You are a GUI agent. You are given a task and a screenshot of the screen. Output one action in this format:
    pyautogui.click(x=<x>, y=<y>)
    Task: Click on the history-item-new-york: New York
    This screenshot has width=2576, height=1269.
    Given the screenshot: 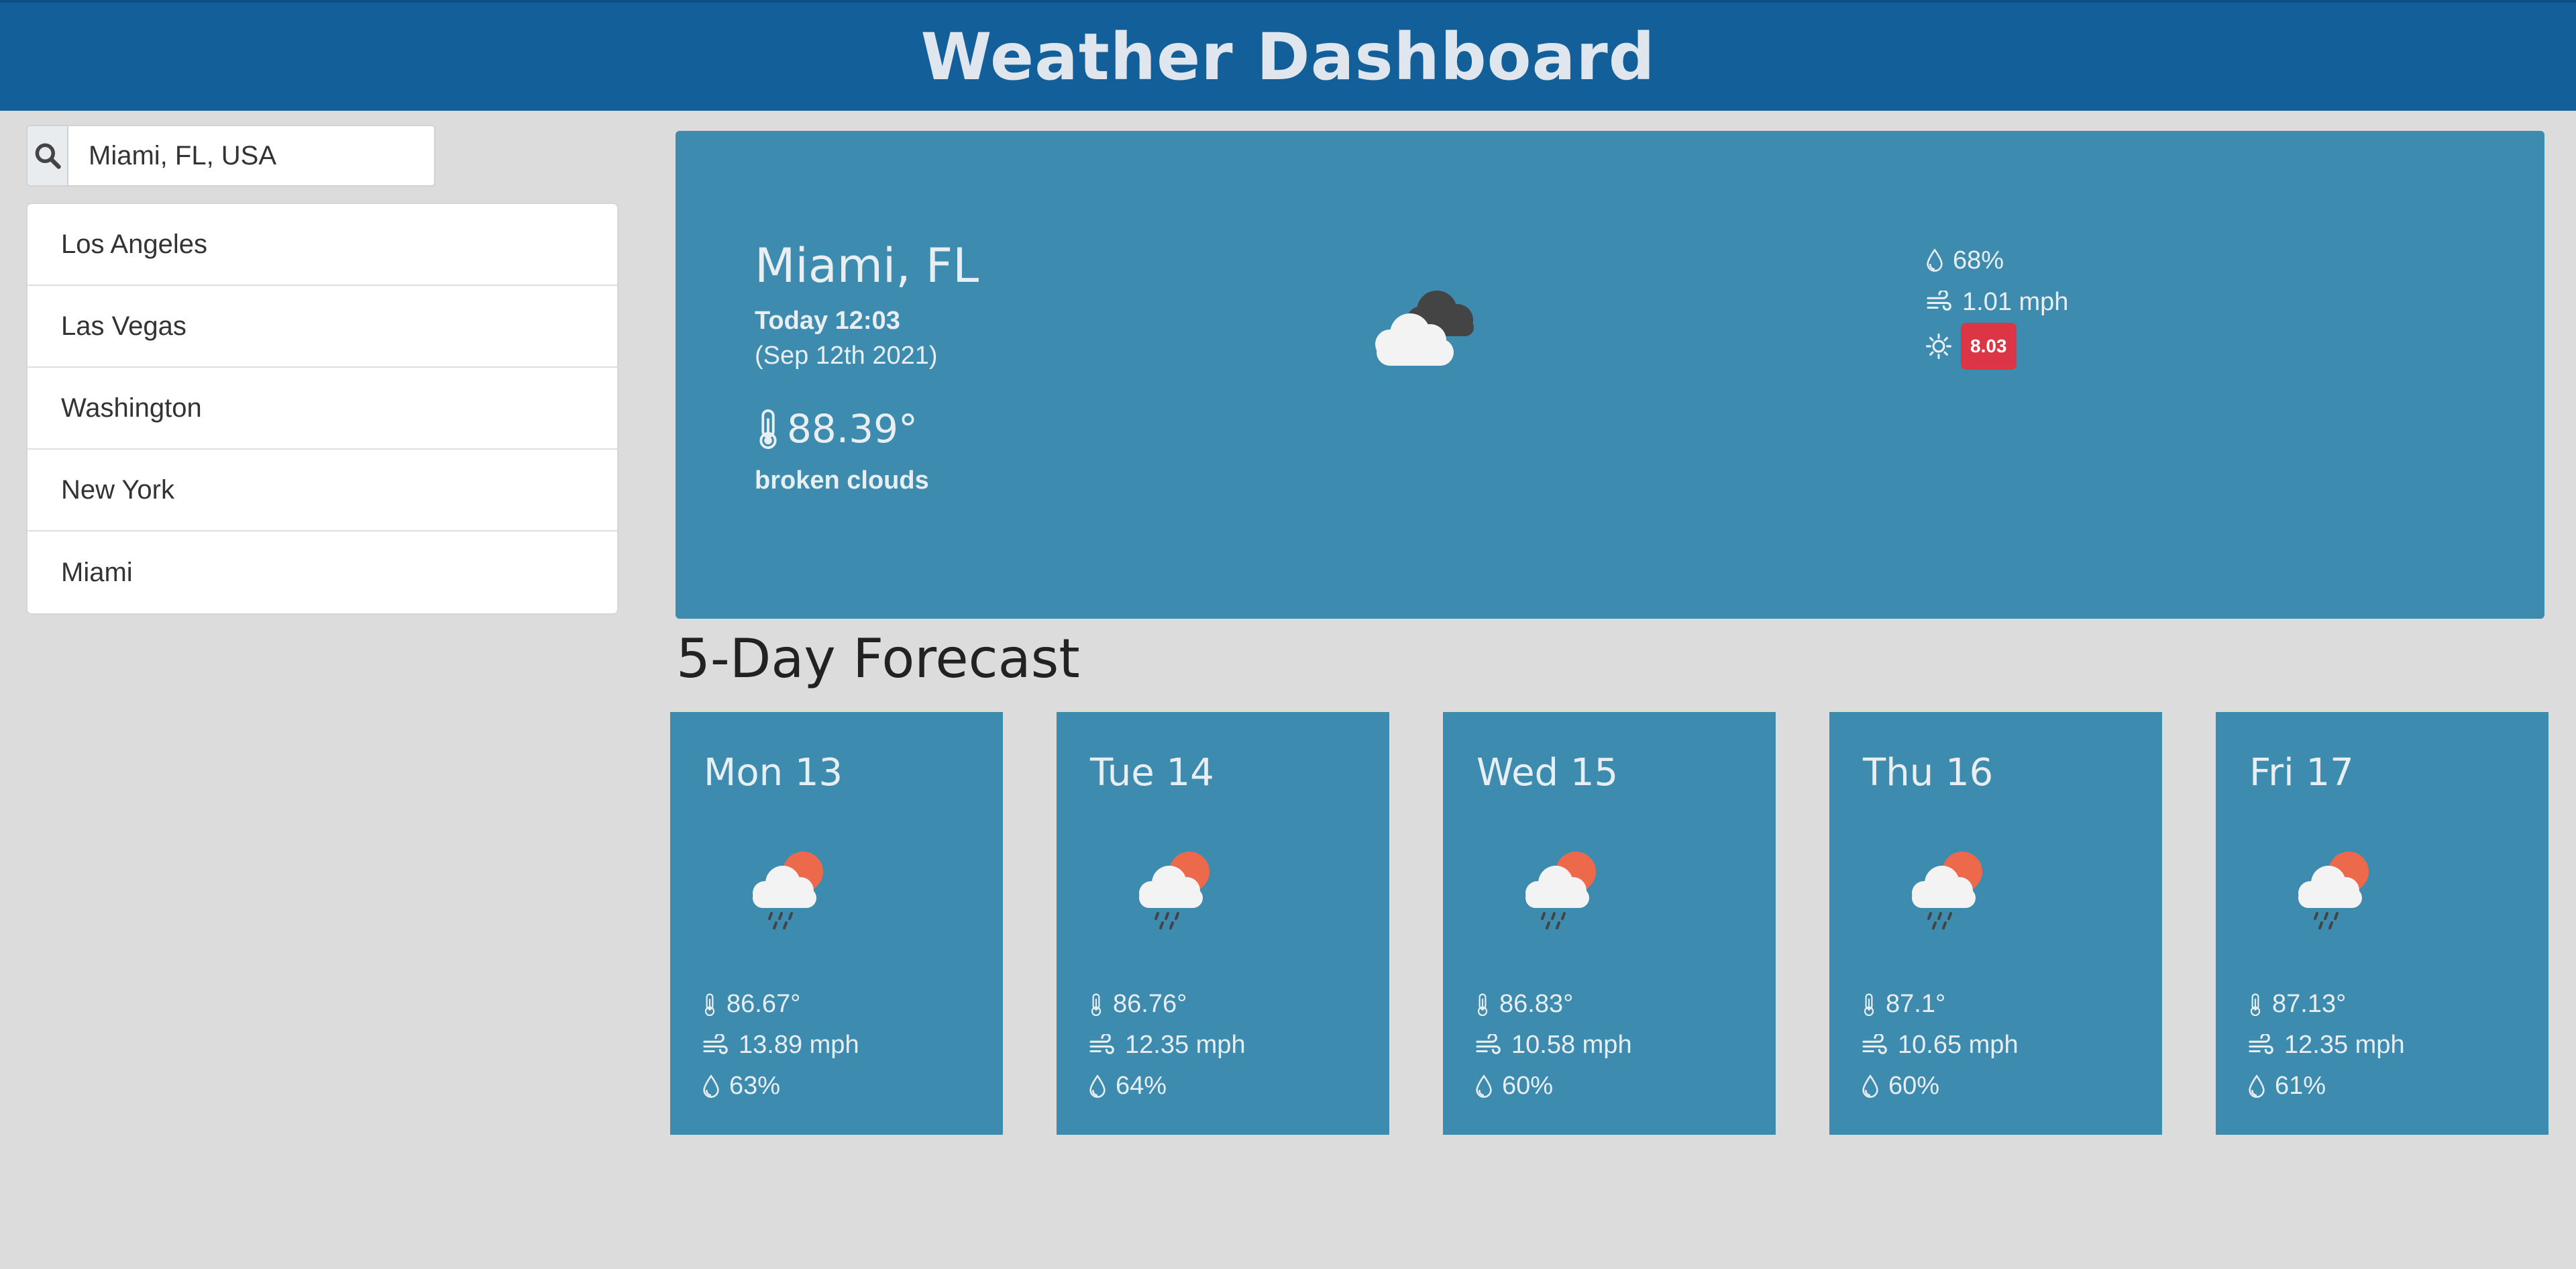 What is the action you would take?
    pyautogui.click(x=322, y=490)
    